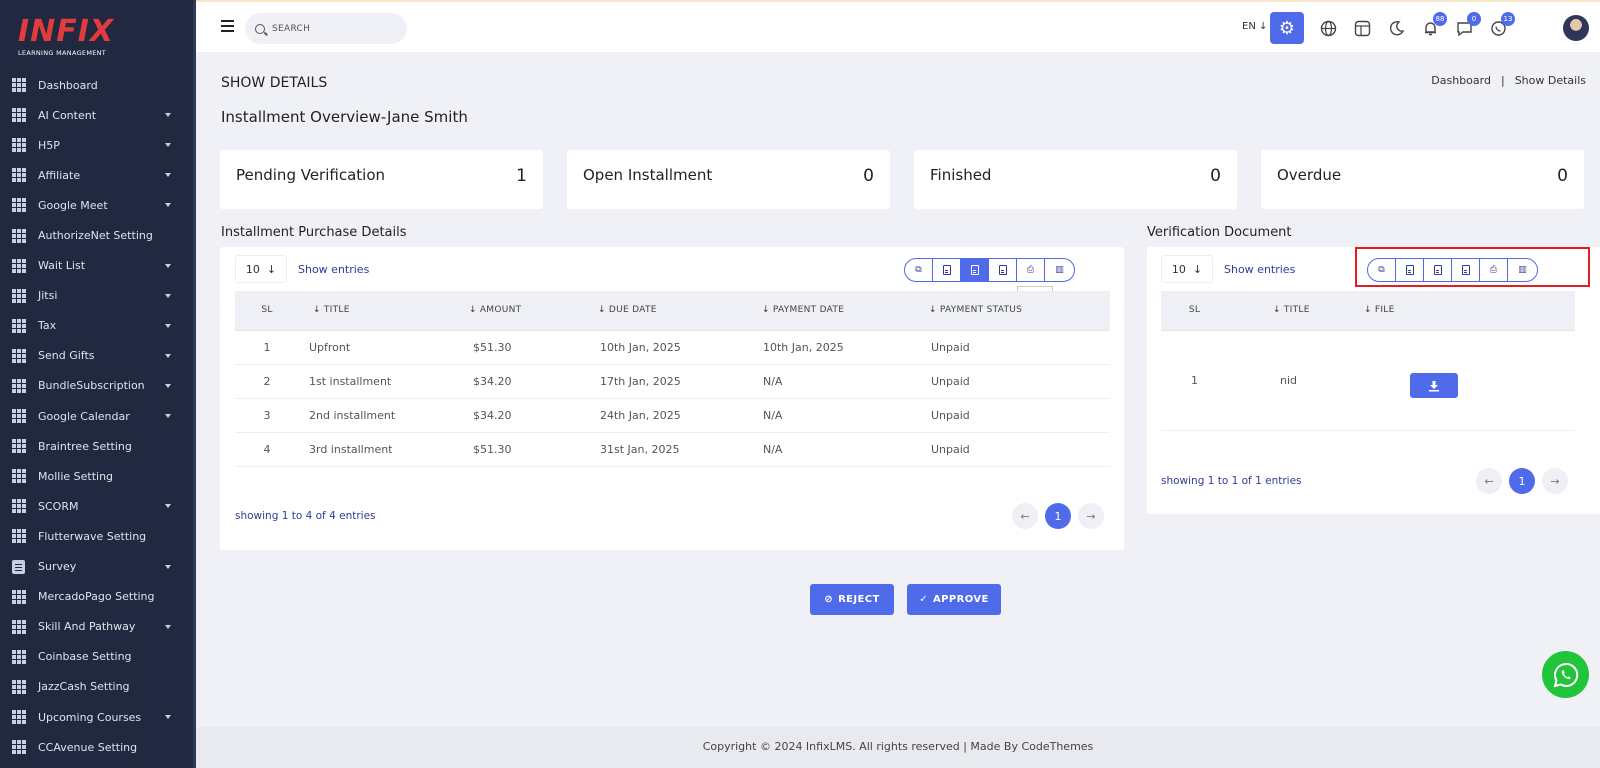 This screenshot has height=768, width=1600. I want to click on copy-icon: ⧉, so click(918, 270).